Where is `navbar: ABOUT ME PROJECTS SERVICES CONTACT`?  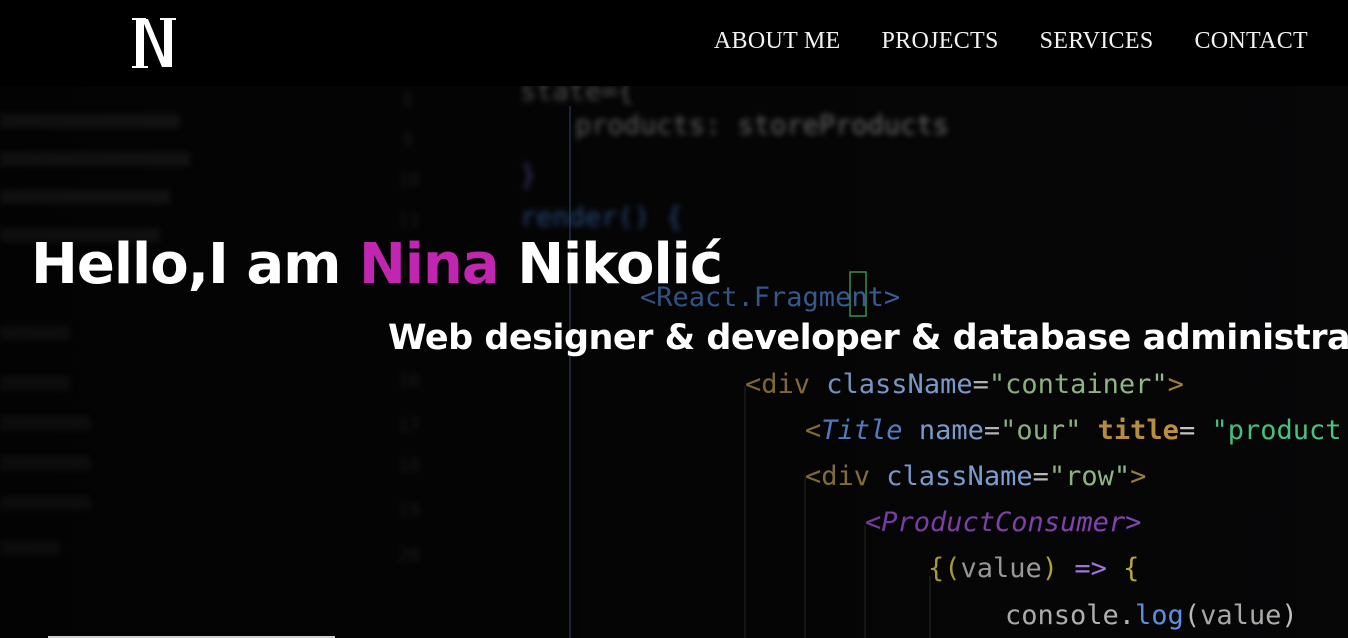 navbar: ABOUT ME PROJECTS SERVICES CONTACT is located at coordinates (674, 43).